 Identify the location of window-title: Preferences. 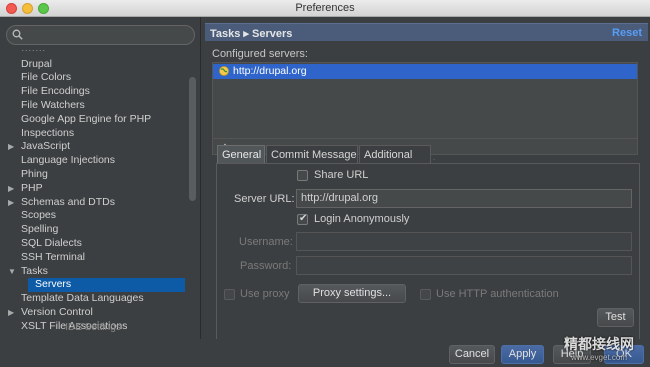
(325, 8).